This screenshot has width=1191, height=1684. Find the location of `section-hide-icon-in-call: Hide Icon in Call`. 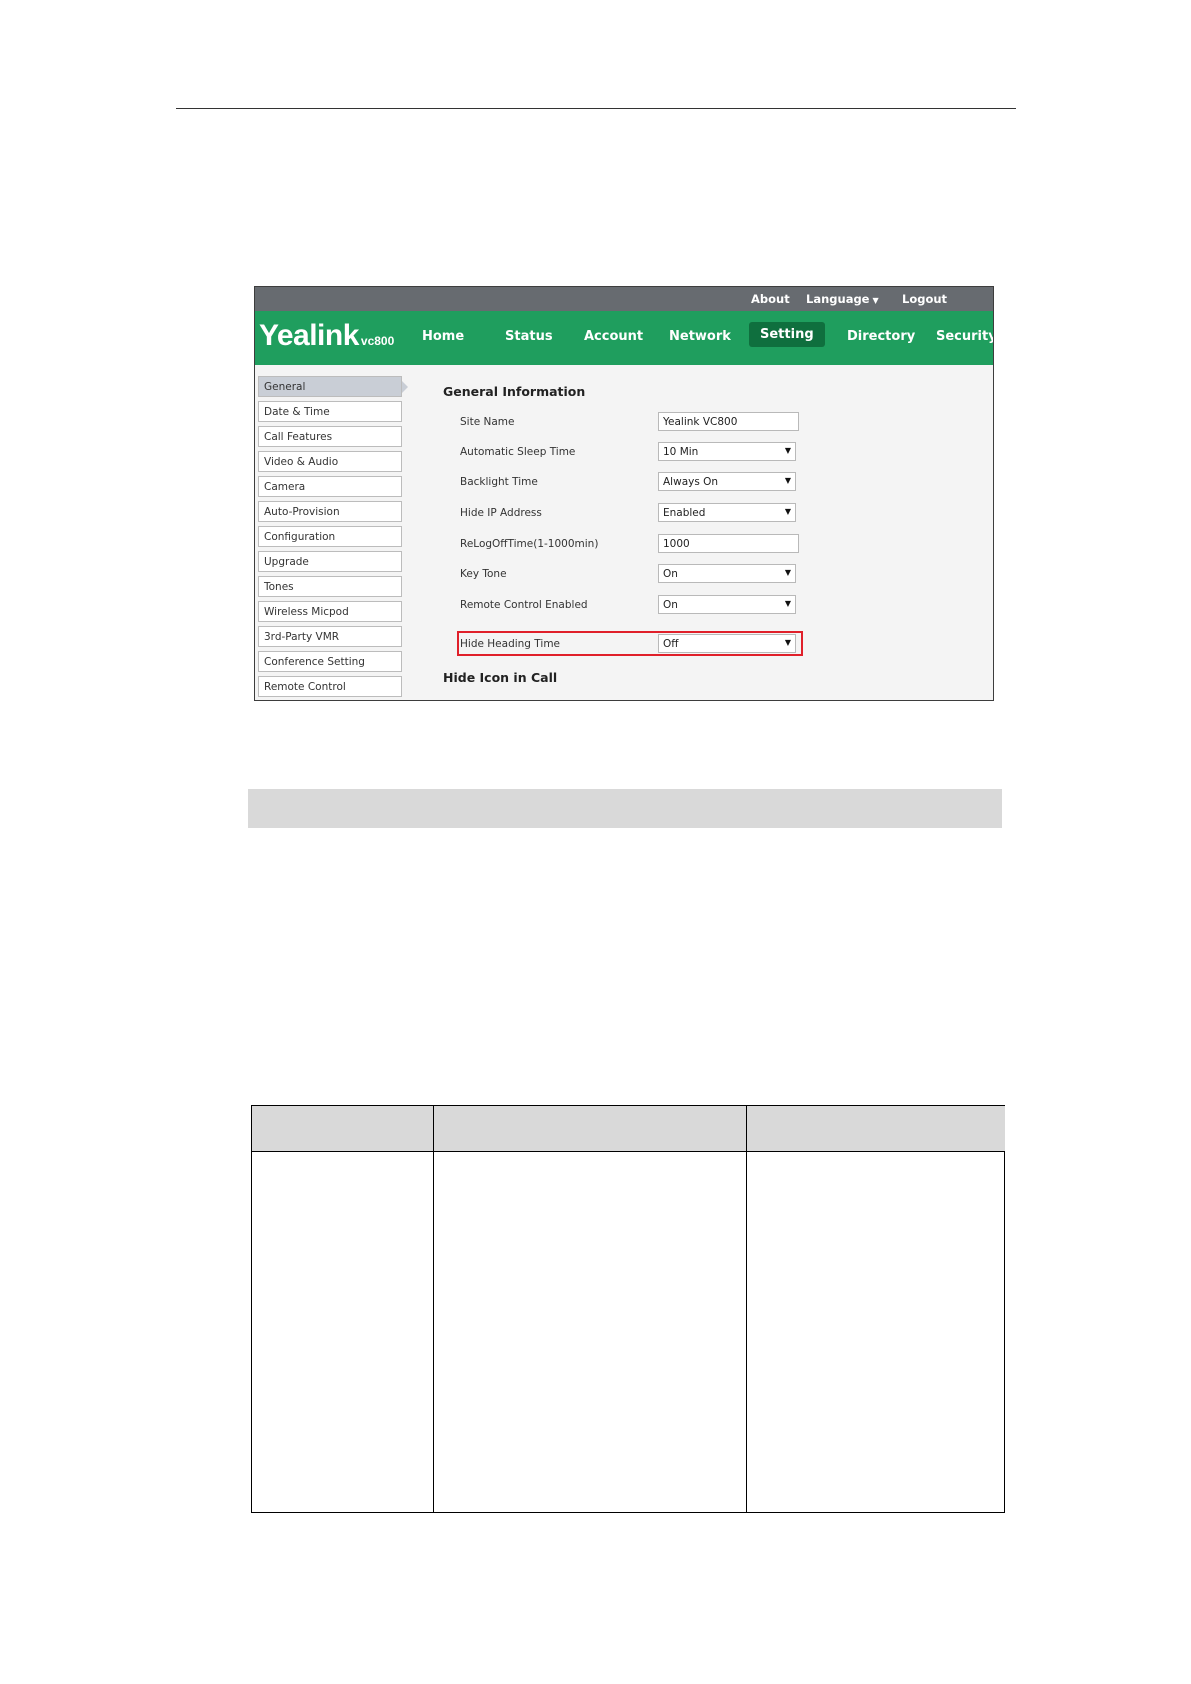

section-hide-icon-in-call: Hide Icon in Call is located at coordinates (500, 677).